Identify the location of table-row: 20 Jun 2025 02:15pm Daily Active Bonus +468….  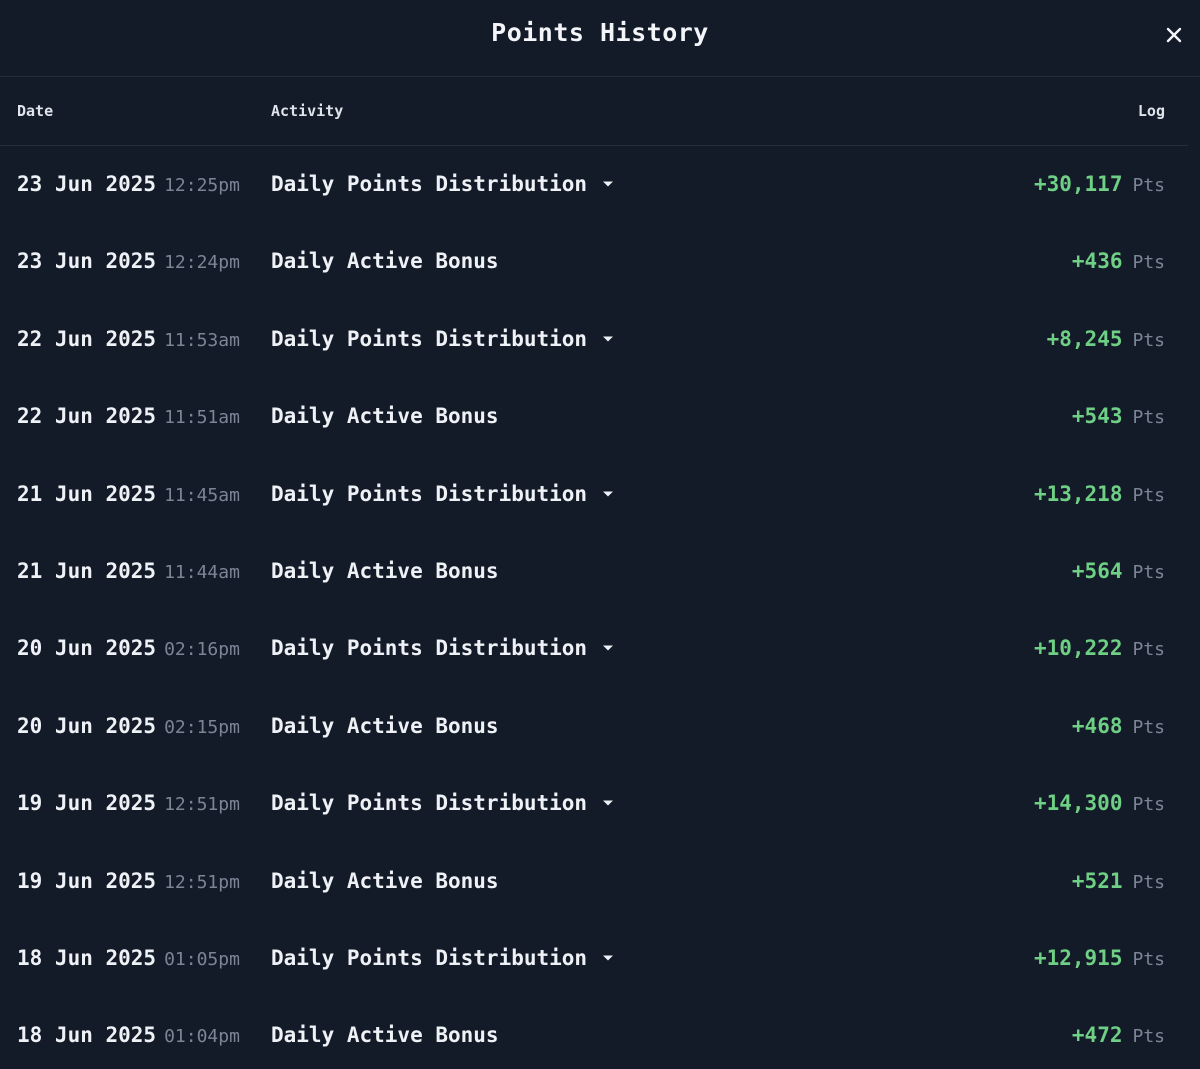
(594, 726).